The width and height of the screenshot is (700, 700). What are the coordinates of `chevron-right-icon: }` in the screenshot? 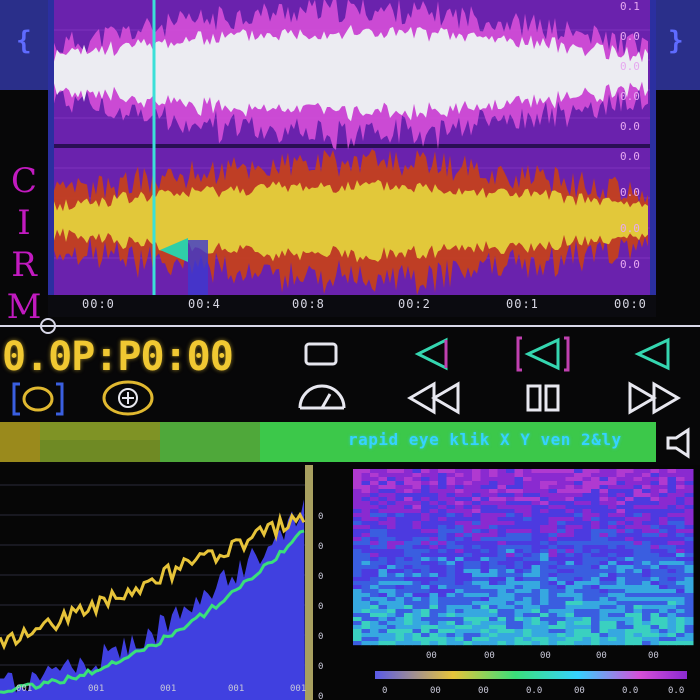 It's located at (676, 41).